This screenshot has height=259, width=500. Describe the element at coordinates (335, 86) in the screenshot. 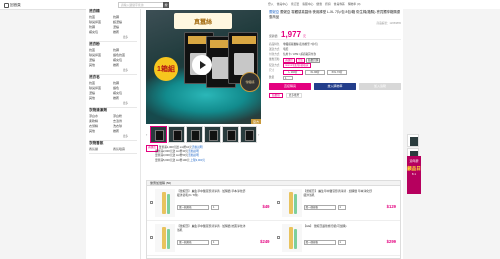

I see `add-to-cart-button: 放入購物車` at that location.